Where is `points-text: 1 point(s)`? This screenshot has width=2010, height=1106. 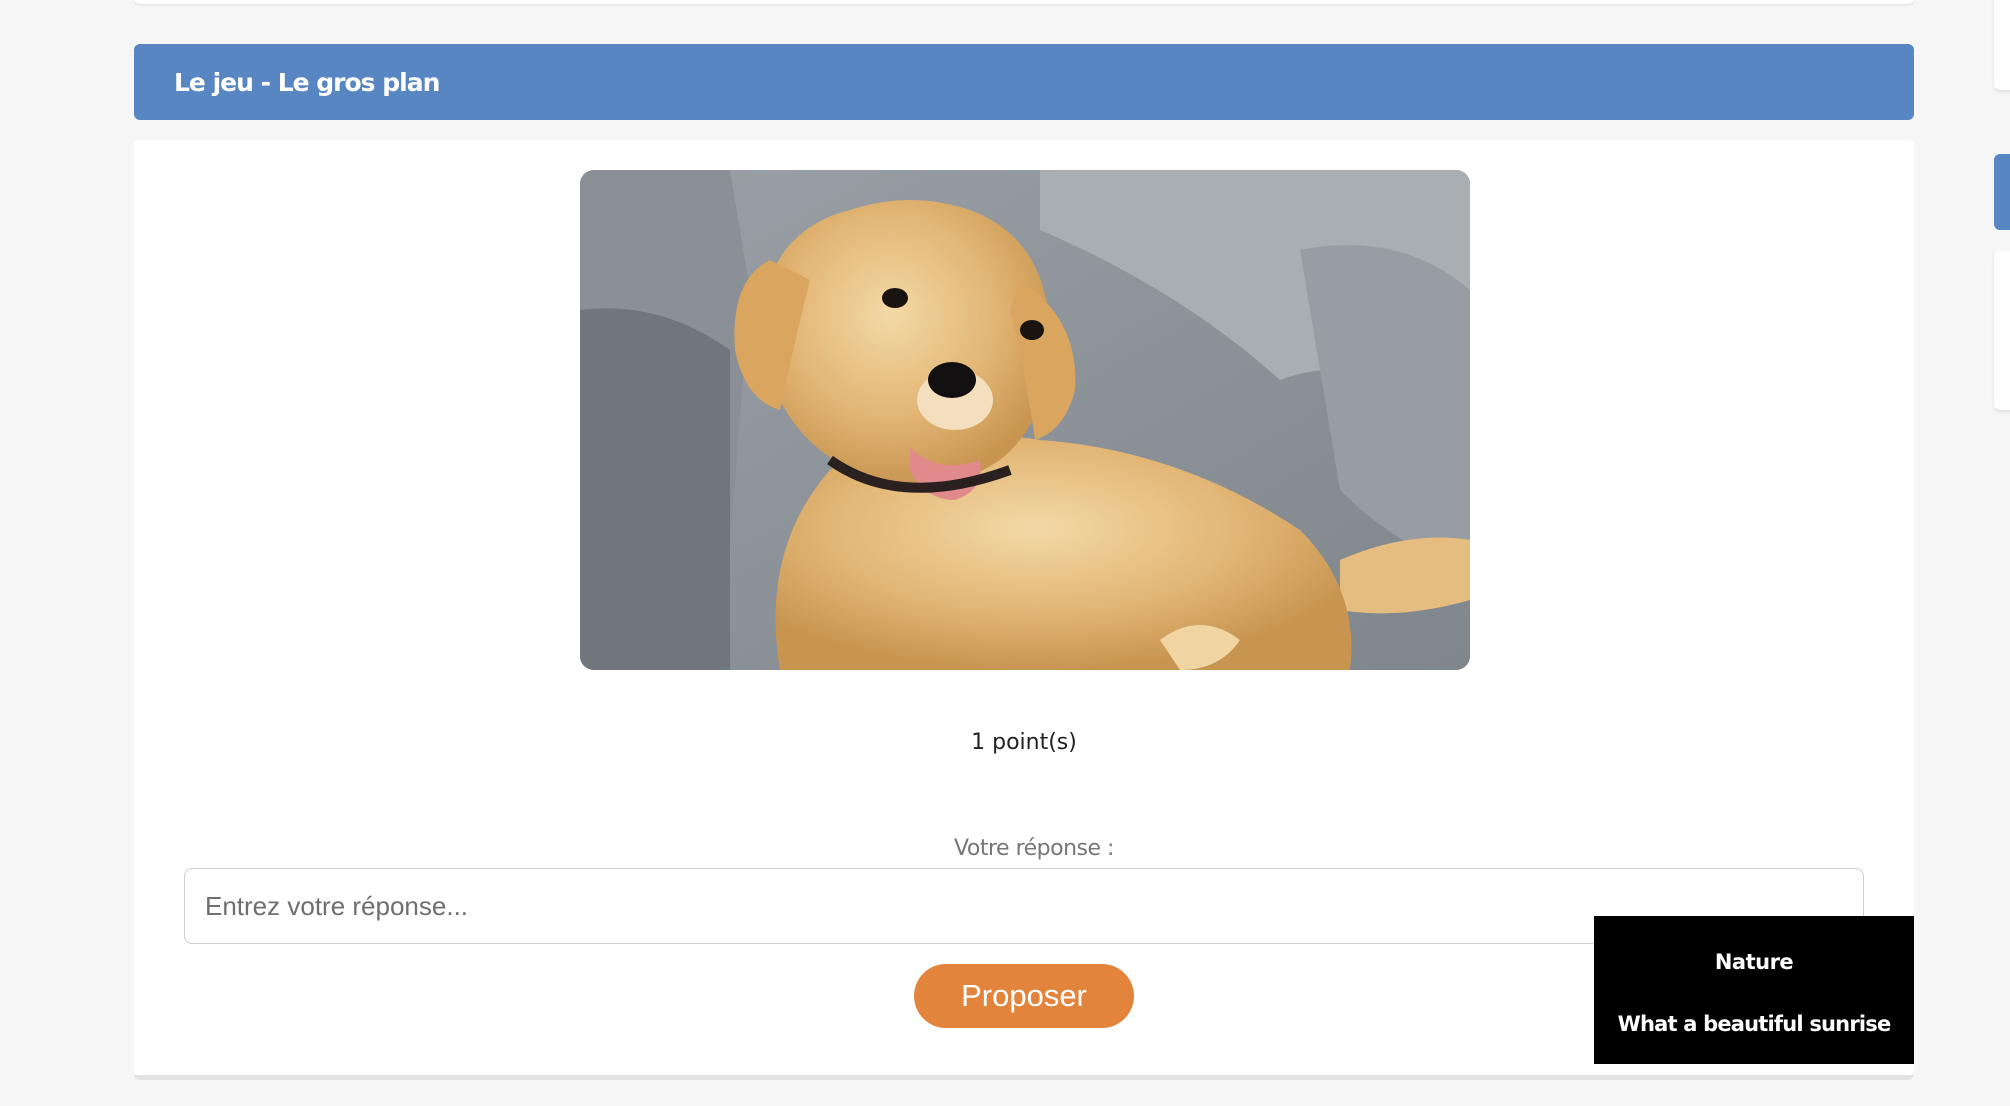 points-text: 1 point(s) is located at coordinates (1024, 742).